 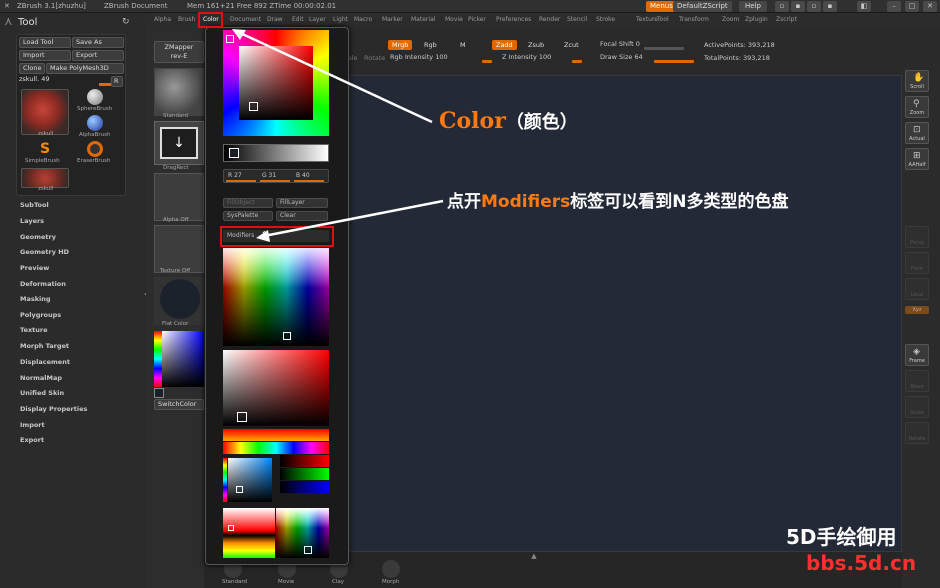 What do you see at coordinates (472, 121) in the screenshot?
I see `annotation-color-en: Color` at bounding box center [472, 121].